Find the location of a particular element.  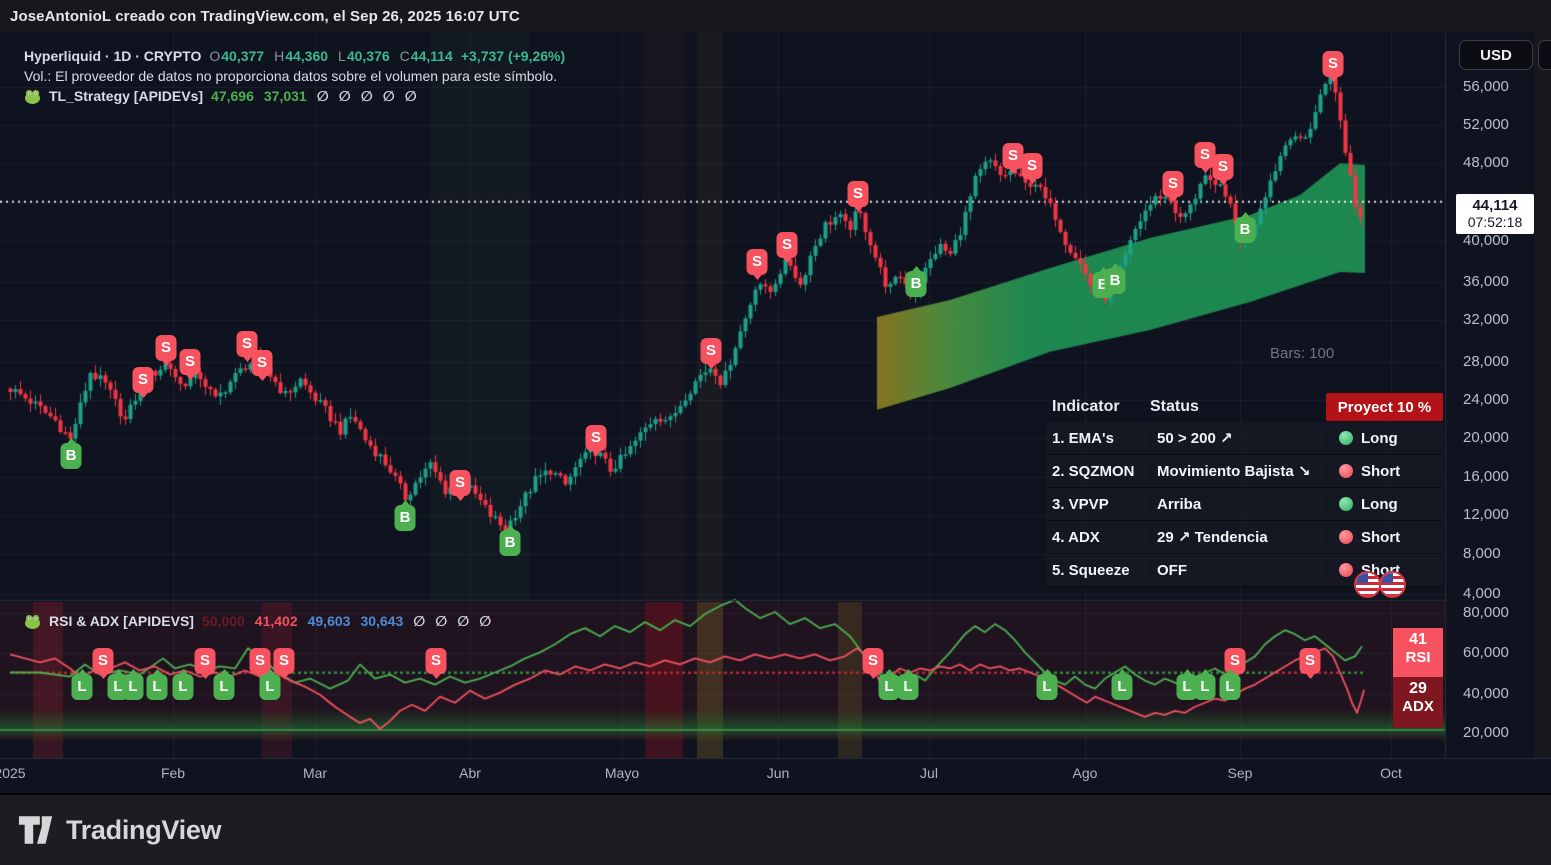

strategy-value: 37,031 is located at coordinates (285, 95).